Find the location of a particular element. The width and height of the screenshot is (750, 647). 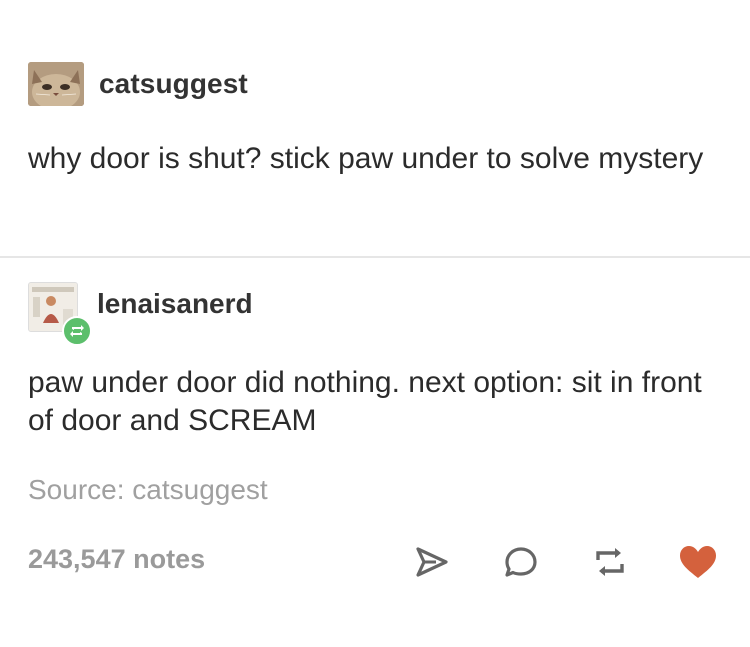

post-author-link: catsuggest is located at coordinates (173, 84).